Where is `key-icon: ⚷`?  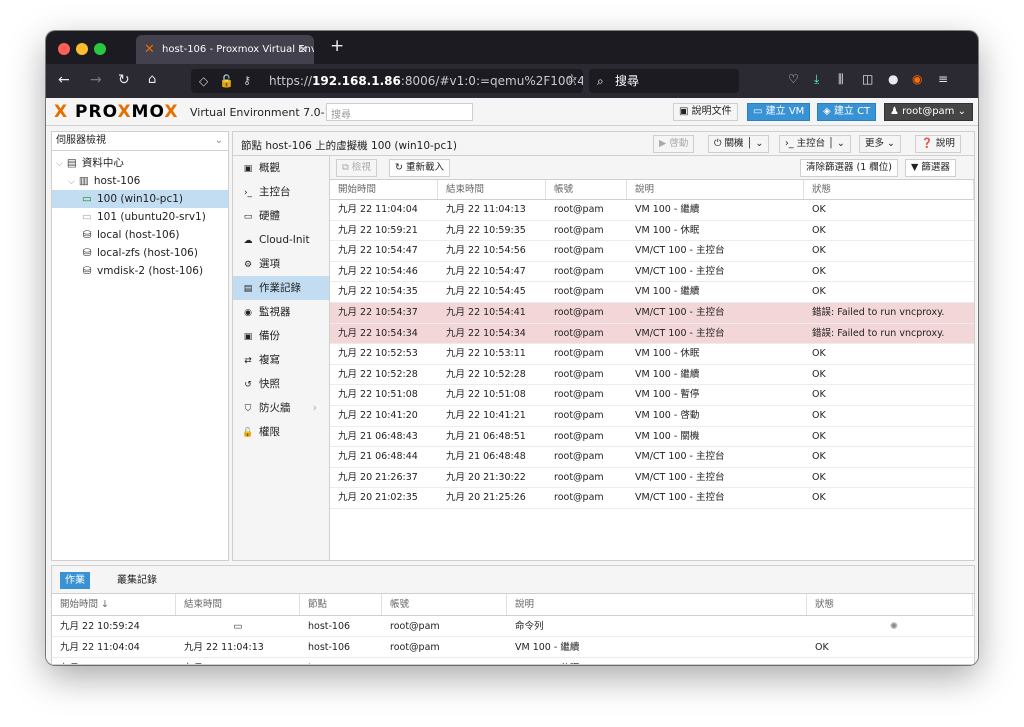
key-icon: ⚷ is located at coordinates (247, 81).